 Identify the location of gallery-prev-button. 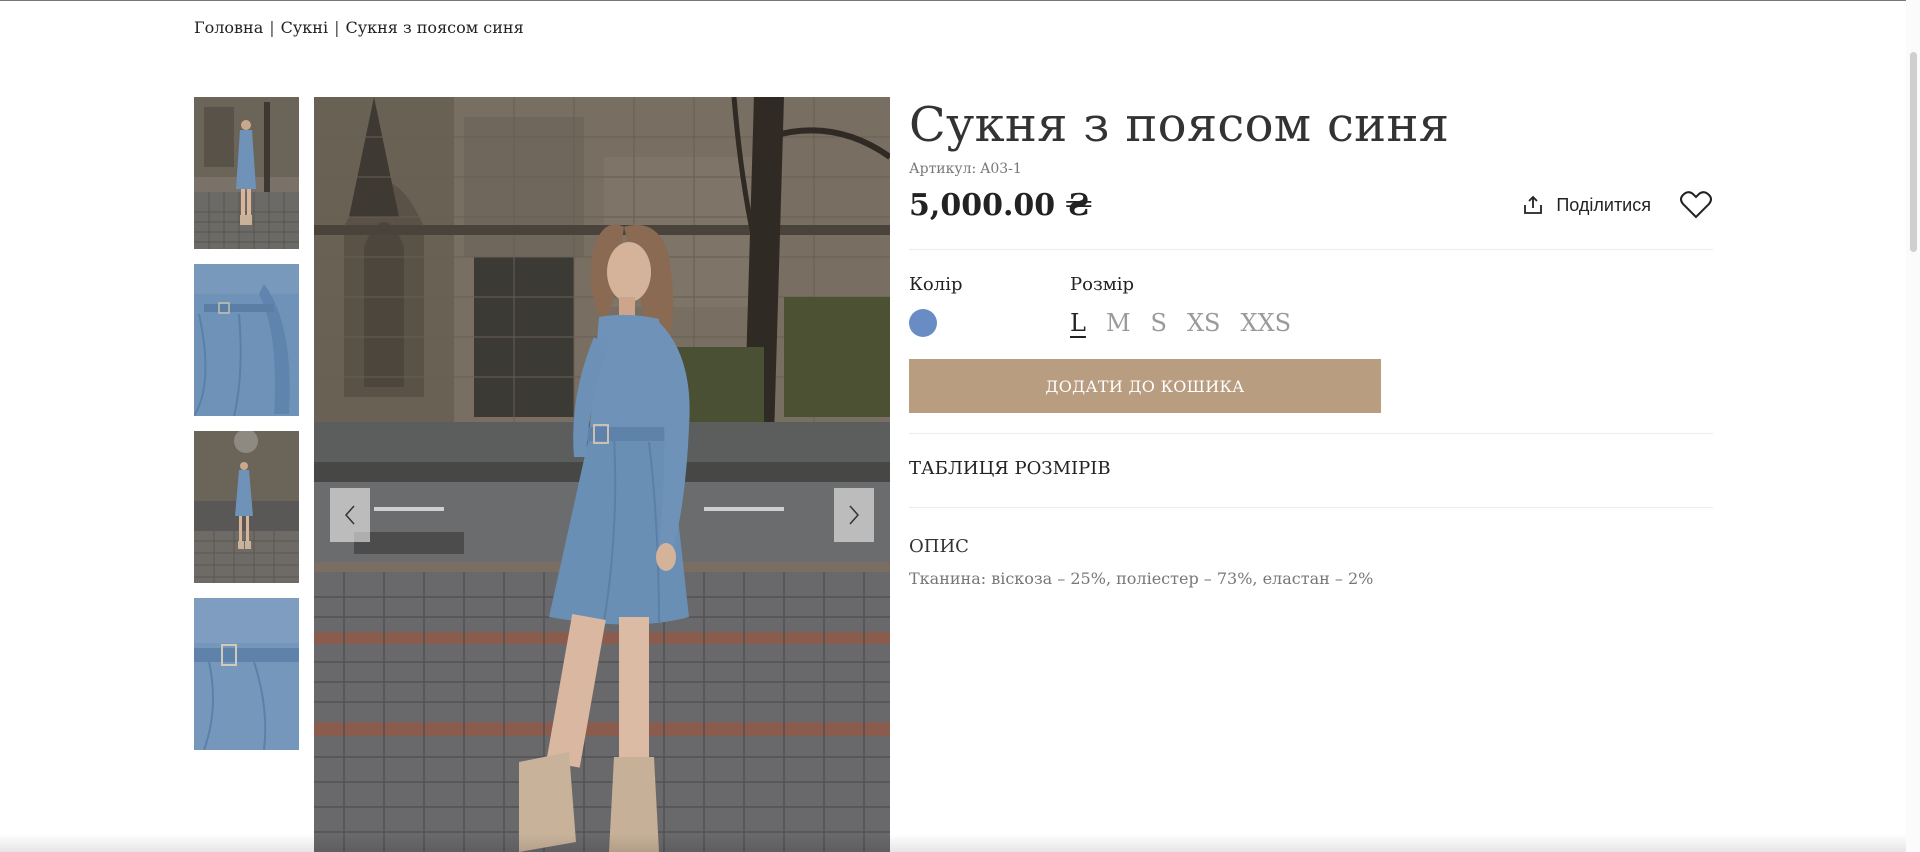
(350, 515).